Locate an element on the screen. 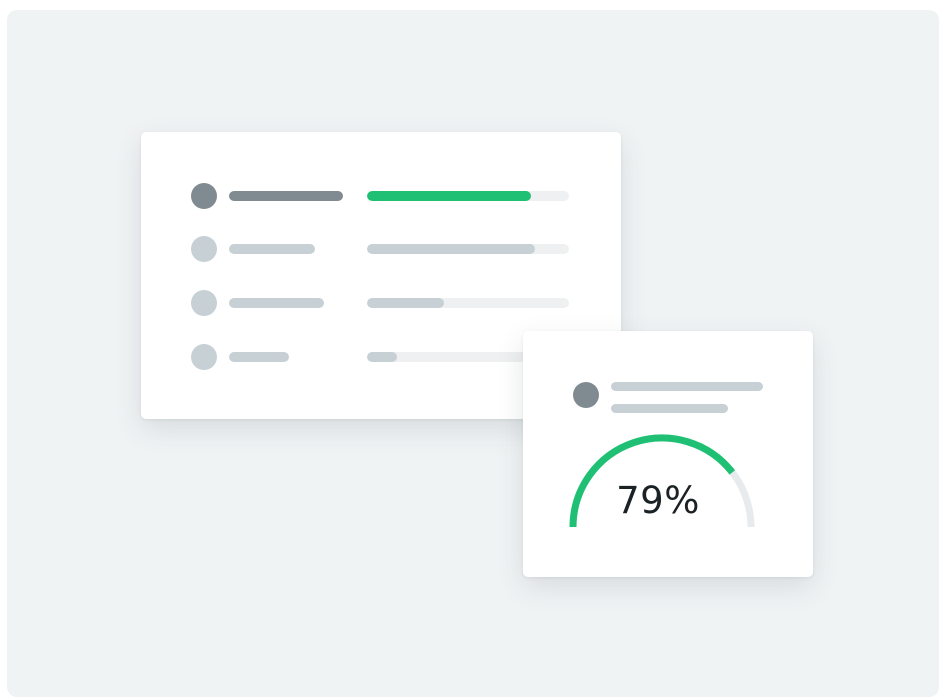 The width and height of the screenshot is (942, 699). gauge-card: 79% is located at coordinates (668, 454).